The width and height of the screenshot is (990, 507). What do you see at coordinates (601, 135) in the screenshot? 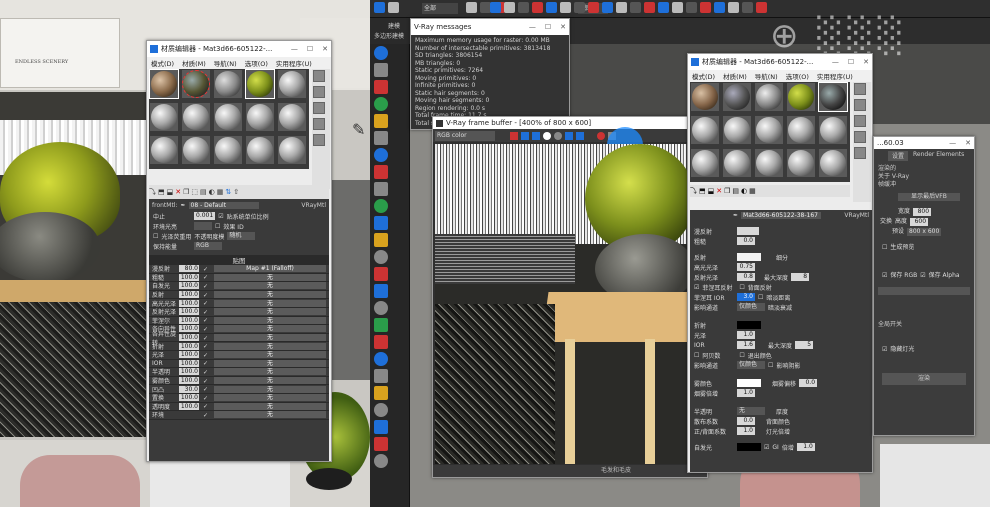
I see `track-icon` at bounding box center [601, 135].